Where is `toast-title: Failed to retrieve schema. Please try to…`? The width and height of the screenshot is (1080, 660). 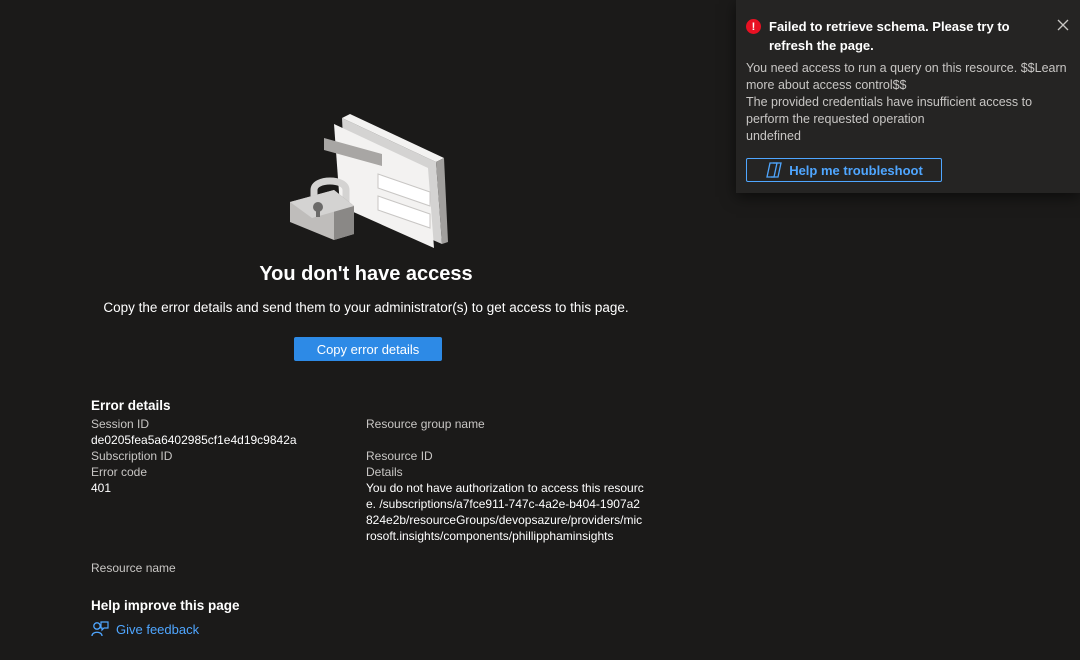 toast-title: Failed to retrieve schema. Please try to… is located at coordinates (889, 36).